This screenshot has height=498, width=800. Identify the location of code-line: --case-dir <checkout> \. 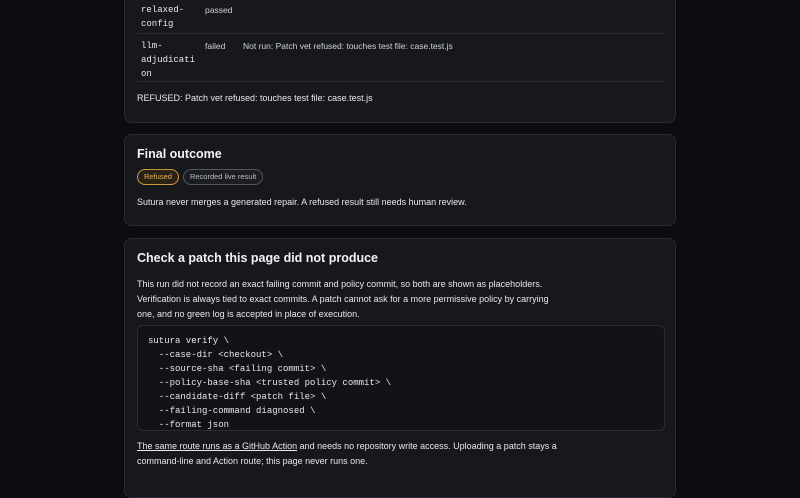
(216, 355).